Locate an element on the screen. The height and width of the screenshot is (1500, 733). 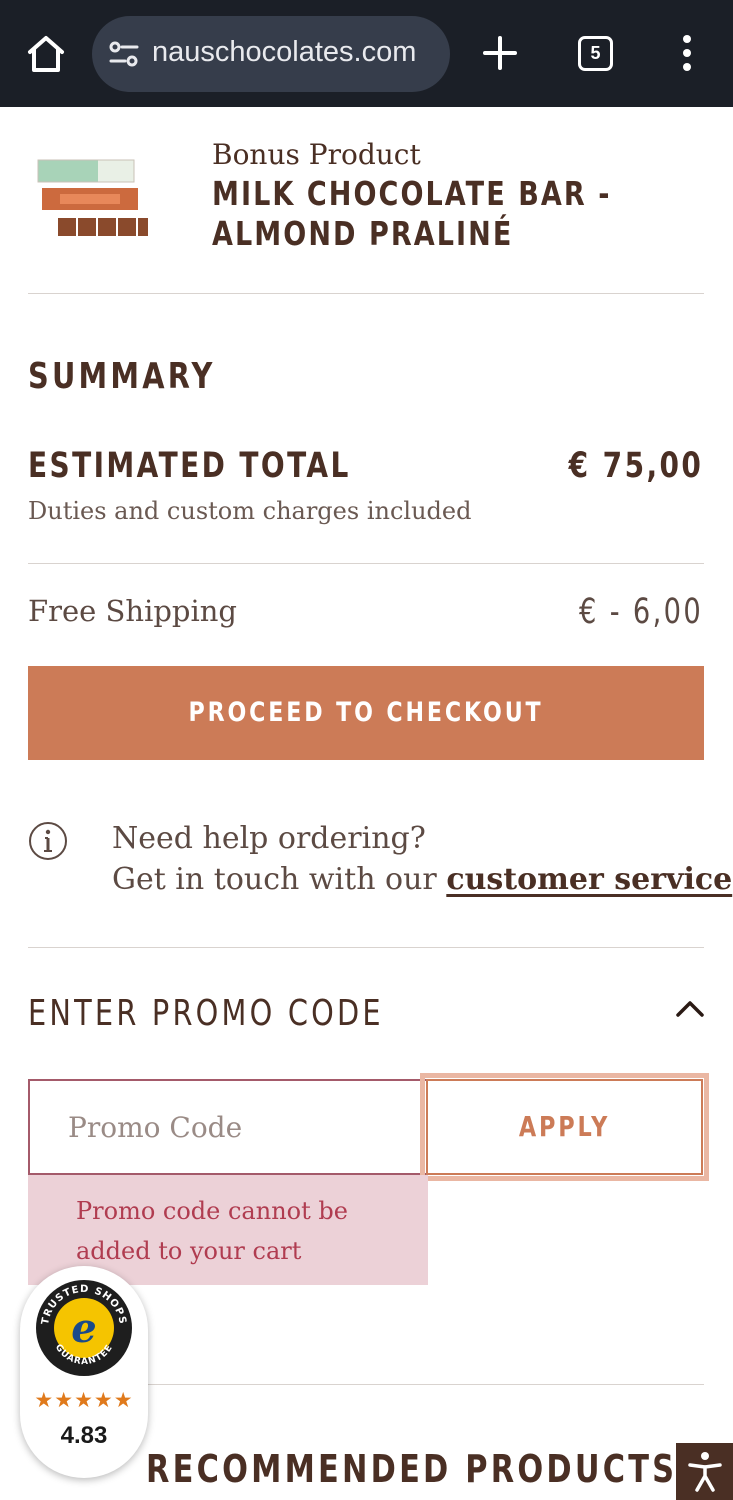
promo-code-input is located at coordinates (228, 1127).